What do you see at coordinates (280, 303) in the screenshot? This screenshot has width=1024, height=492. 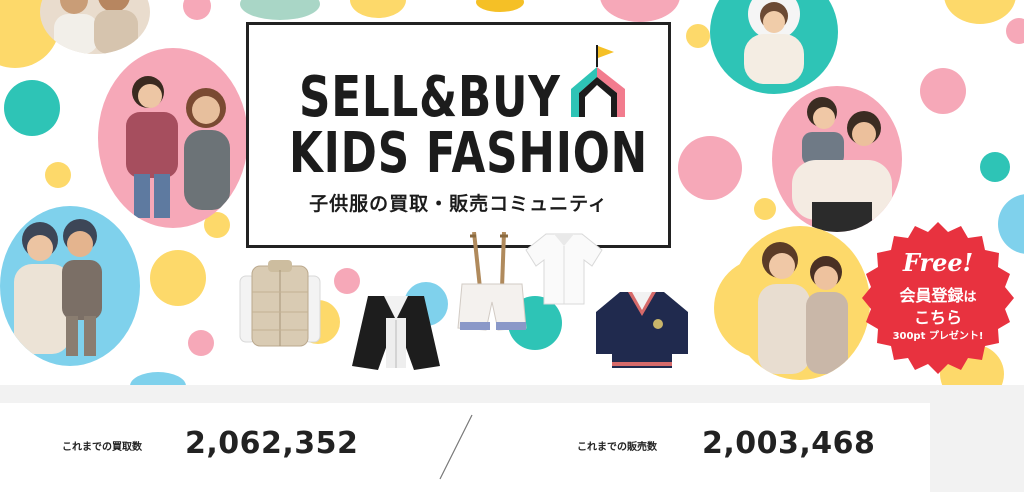 I see `vest-icon` at bounding box center [280, 303].